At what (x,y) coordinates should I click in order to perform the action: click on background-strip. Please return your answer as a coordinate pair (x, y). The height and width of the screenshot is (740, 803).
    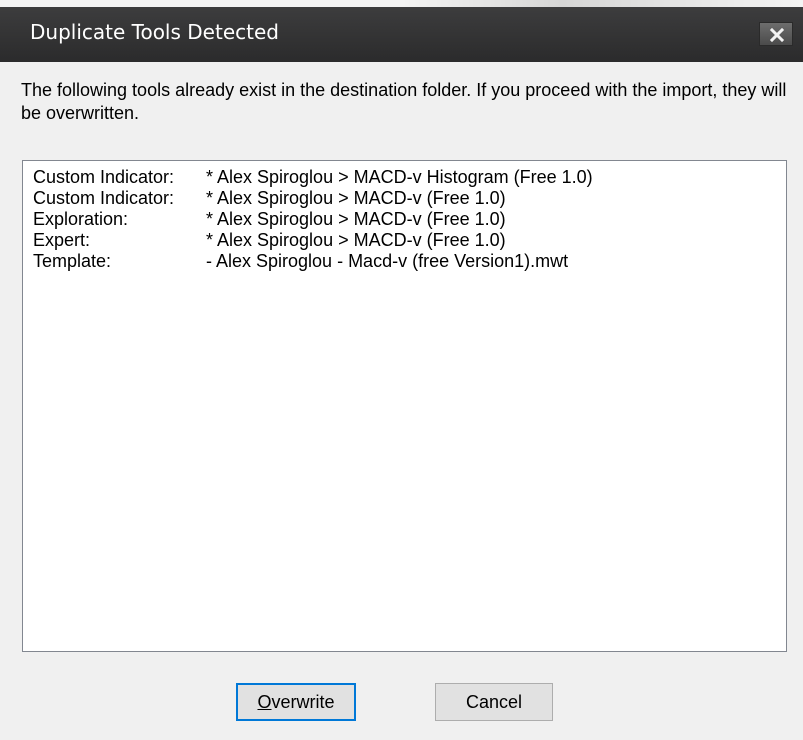
    Looking at the image, I should click on (401, 3).